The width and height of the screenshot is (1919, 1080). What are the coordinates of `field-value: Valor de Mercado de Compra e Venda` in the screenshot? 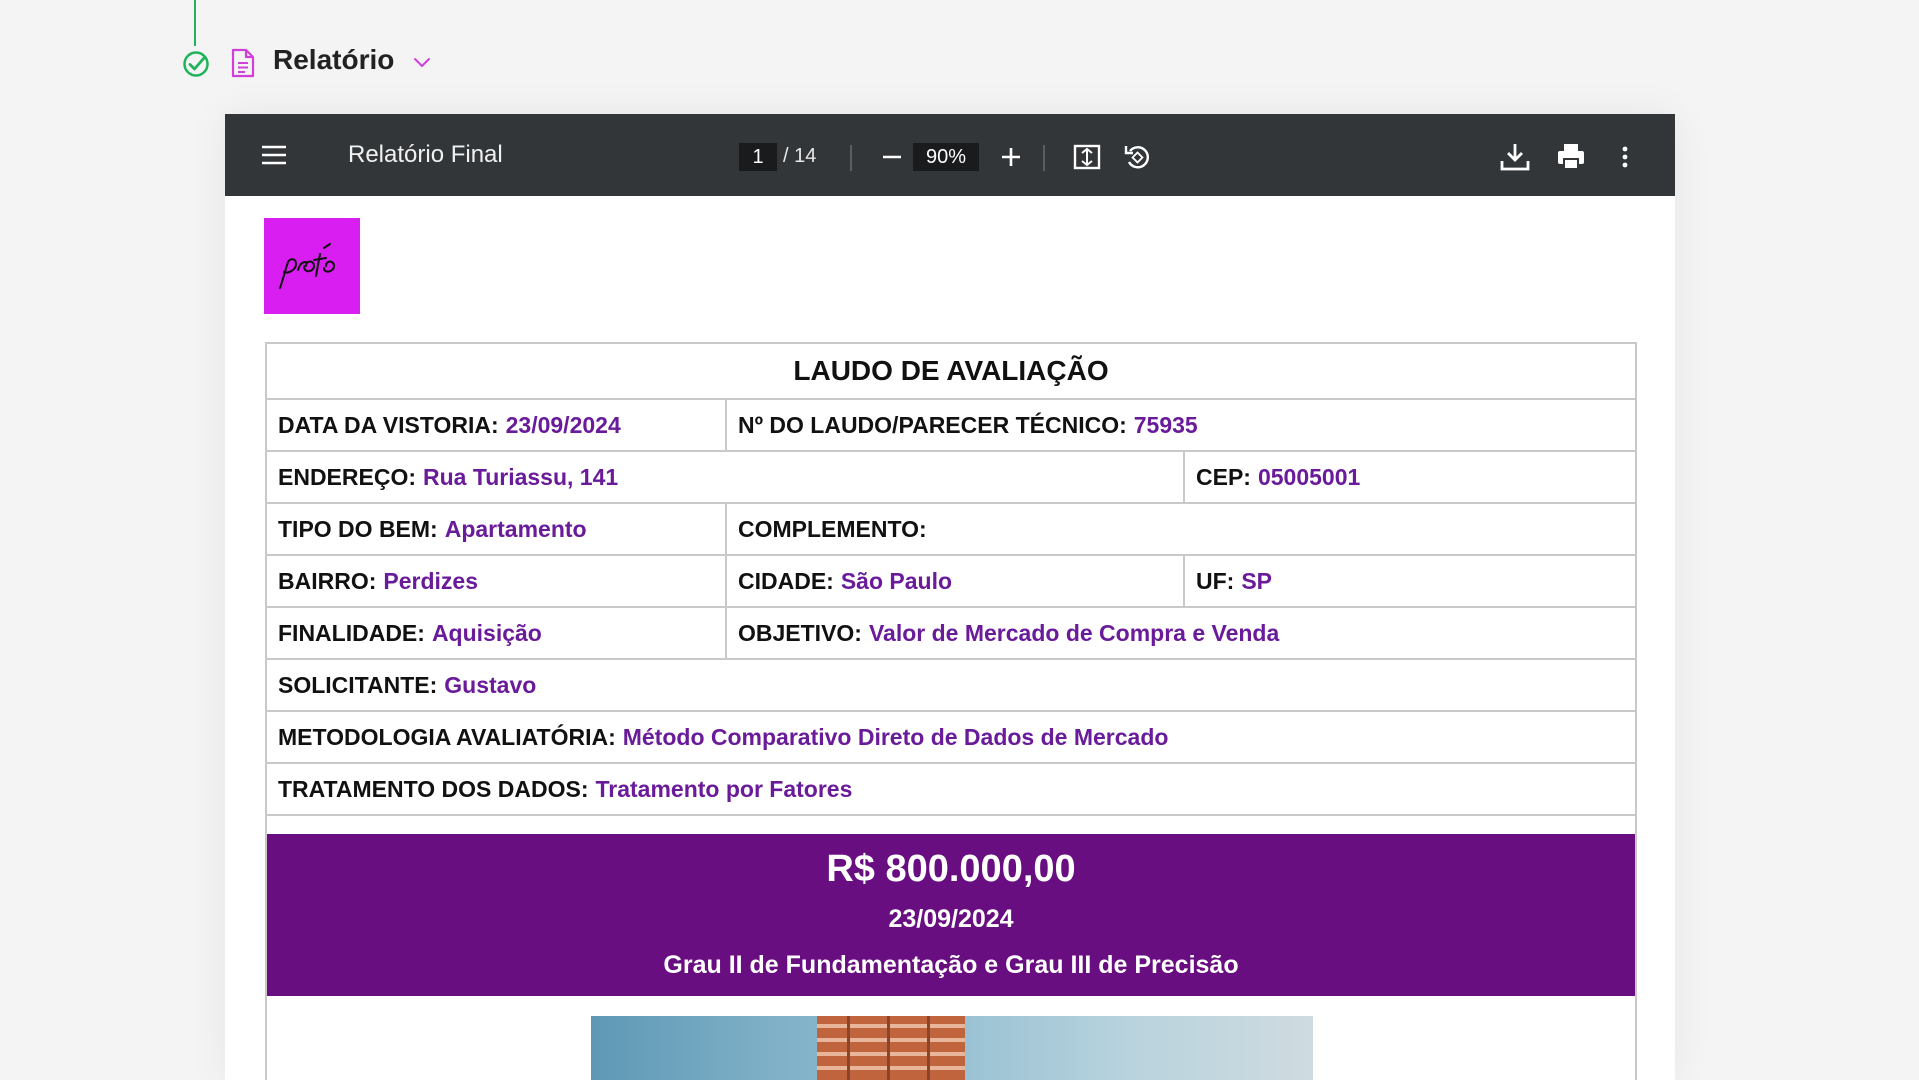 It's located at (1074, 632).